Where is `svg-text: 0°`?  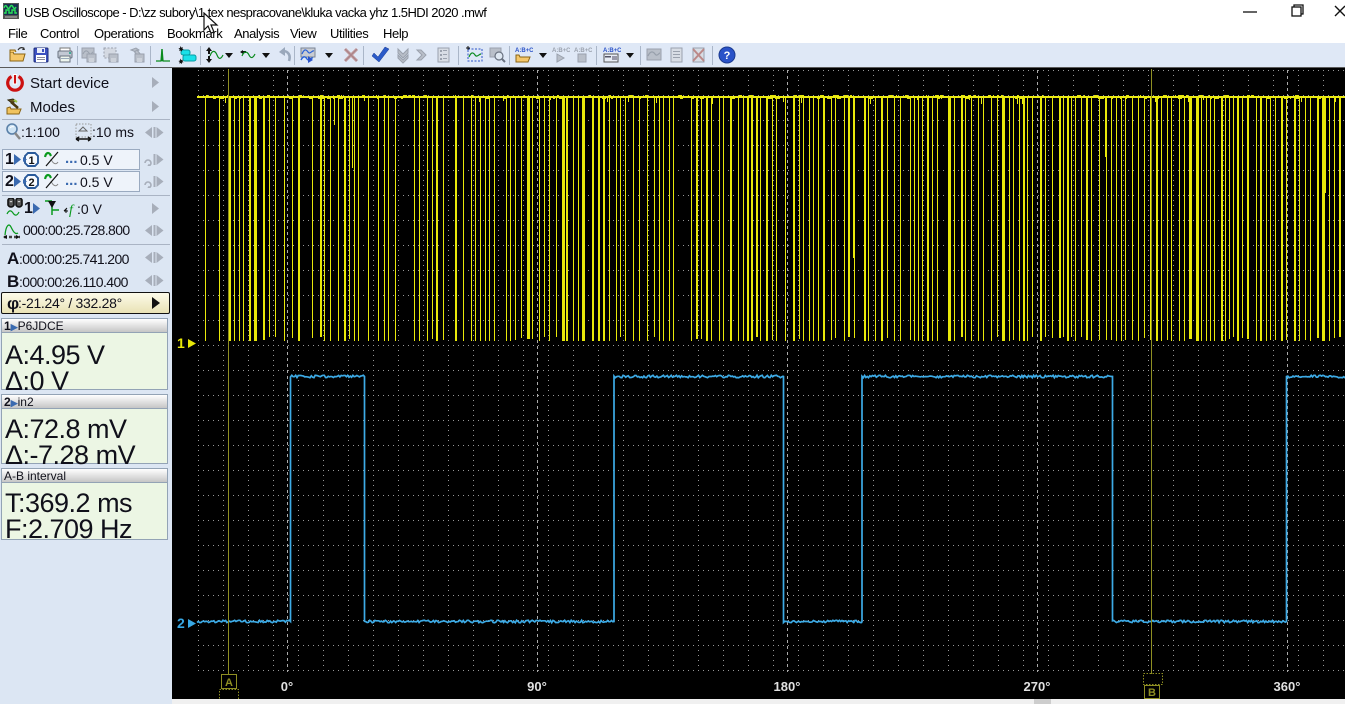 svg-text: 0° is located at coordinates (287, 686).